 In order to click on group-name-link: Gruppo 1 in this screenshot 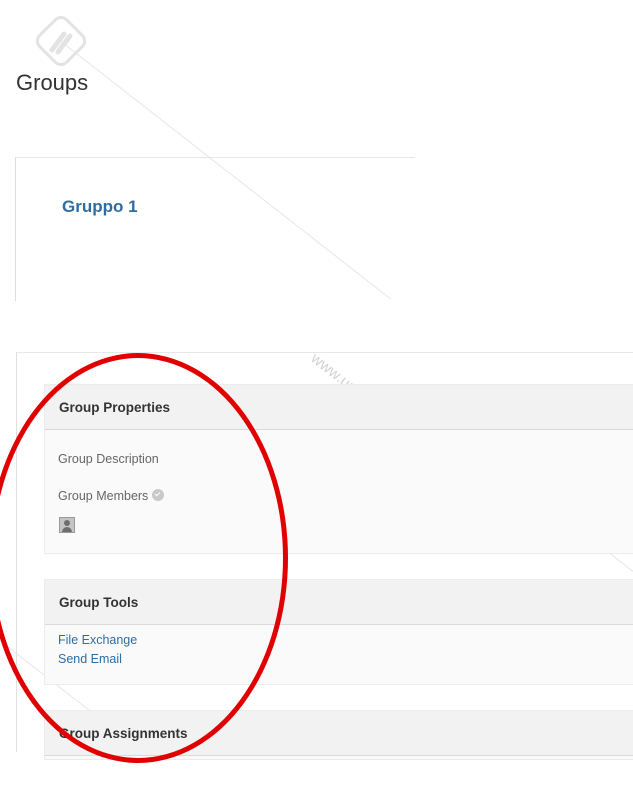, I will do `click(100, 207)`.